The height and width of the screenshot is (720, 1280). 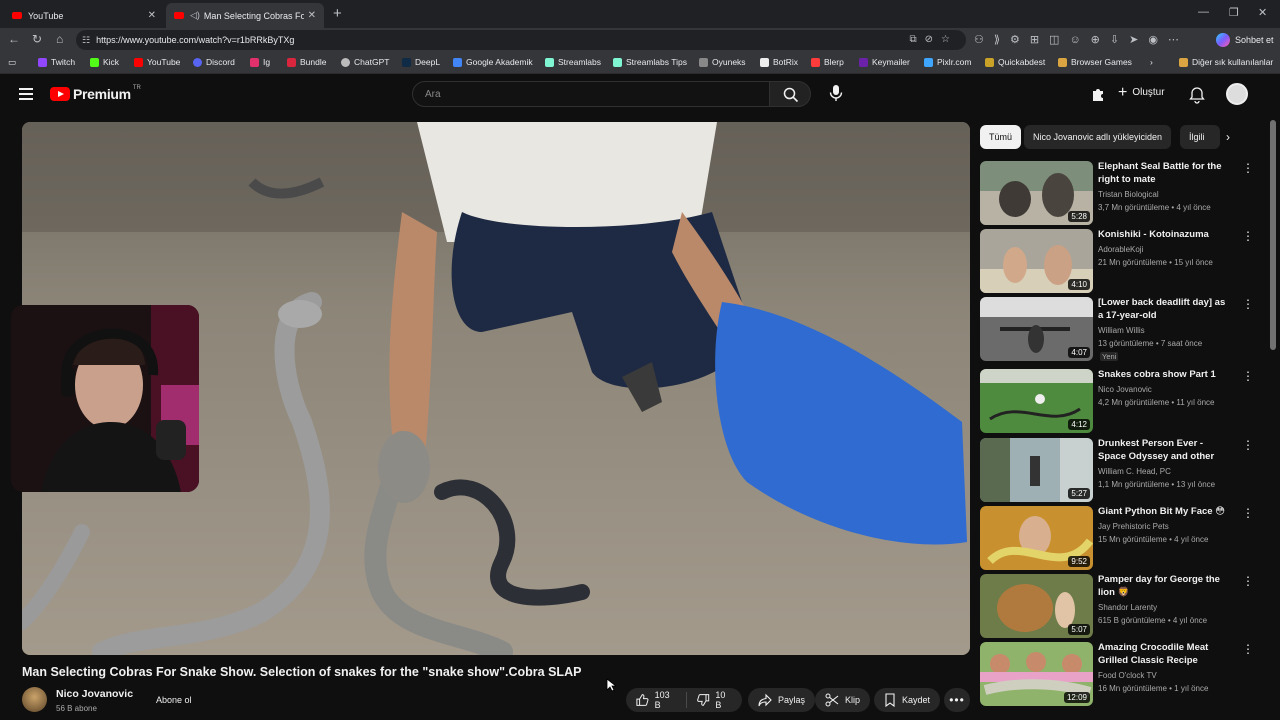 I want to click on microphone-icon, so click(x=836, y=93).